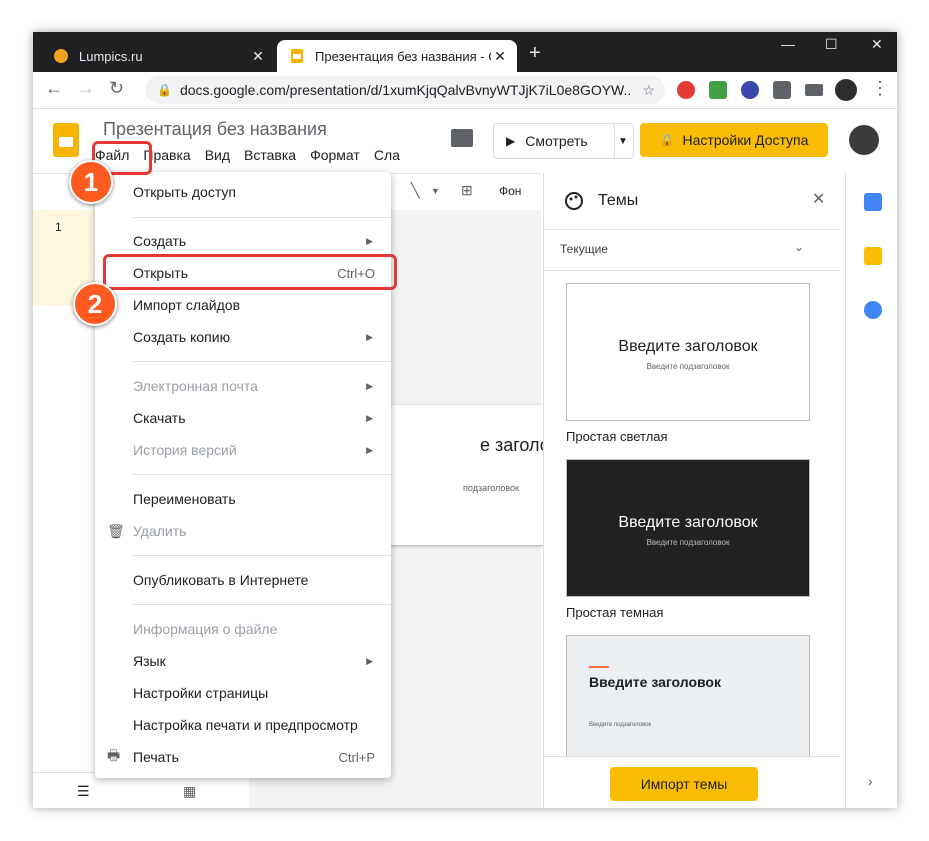 The width and height of the screenshot is (929, 841). I want to click on lock-icon: 🔒, so click(667, 140).